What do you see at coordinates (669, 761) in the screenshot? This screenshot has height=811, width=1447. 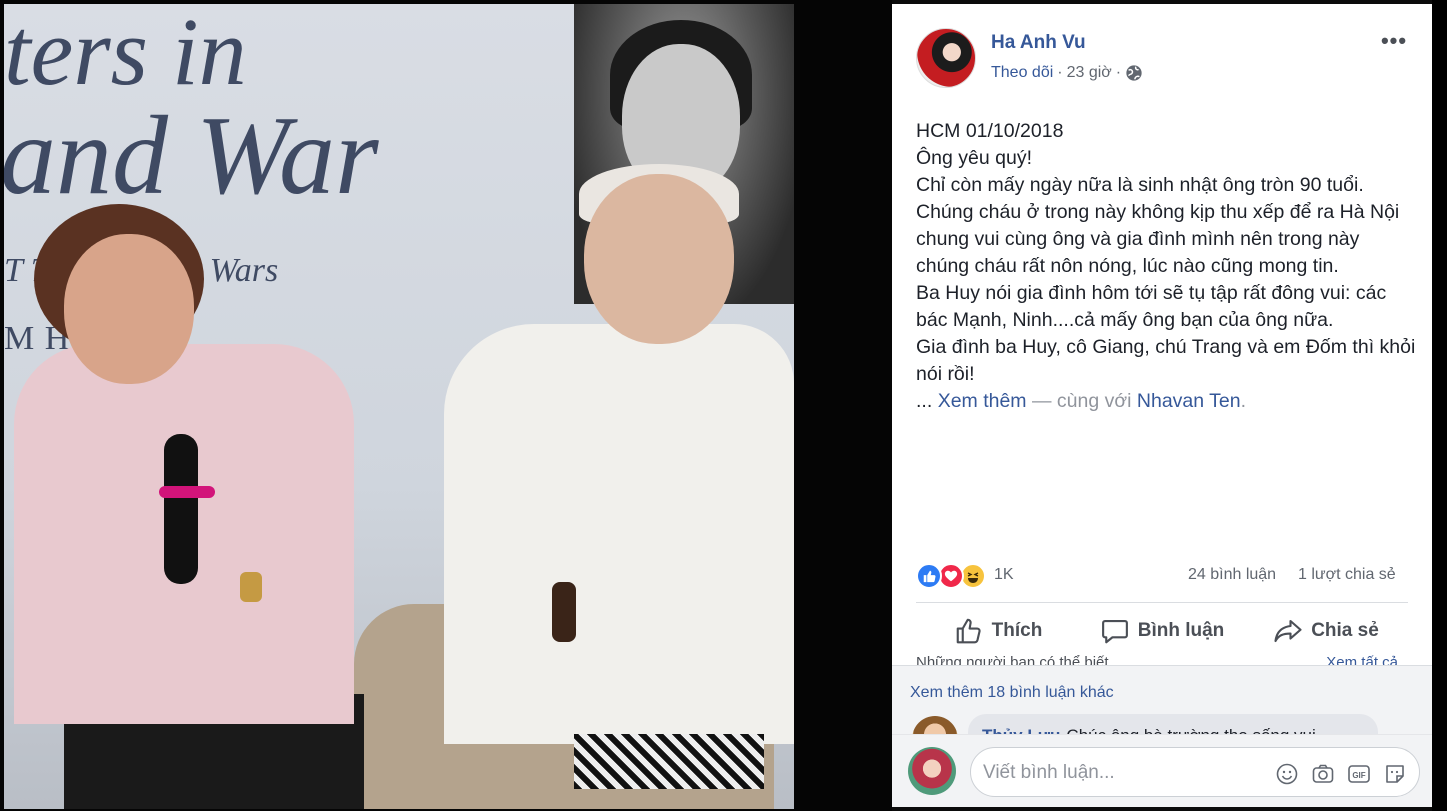 I see `chair-seat` at bounding box center [669, 761].